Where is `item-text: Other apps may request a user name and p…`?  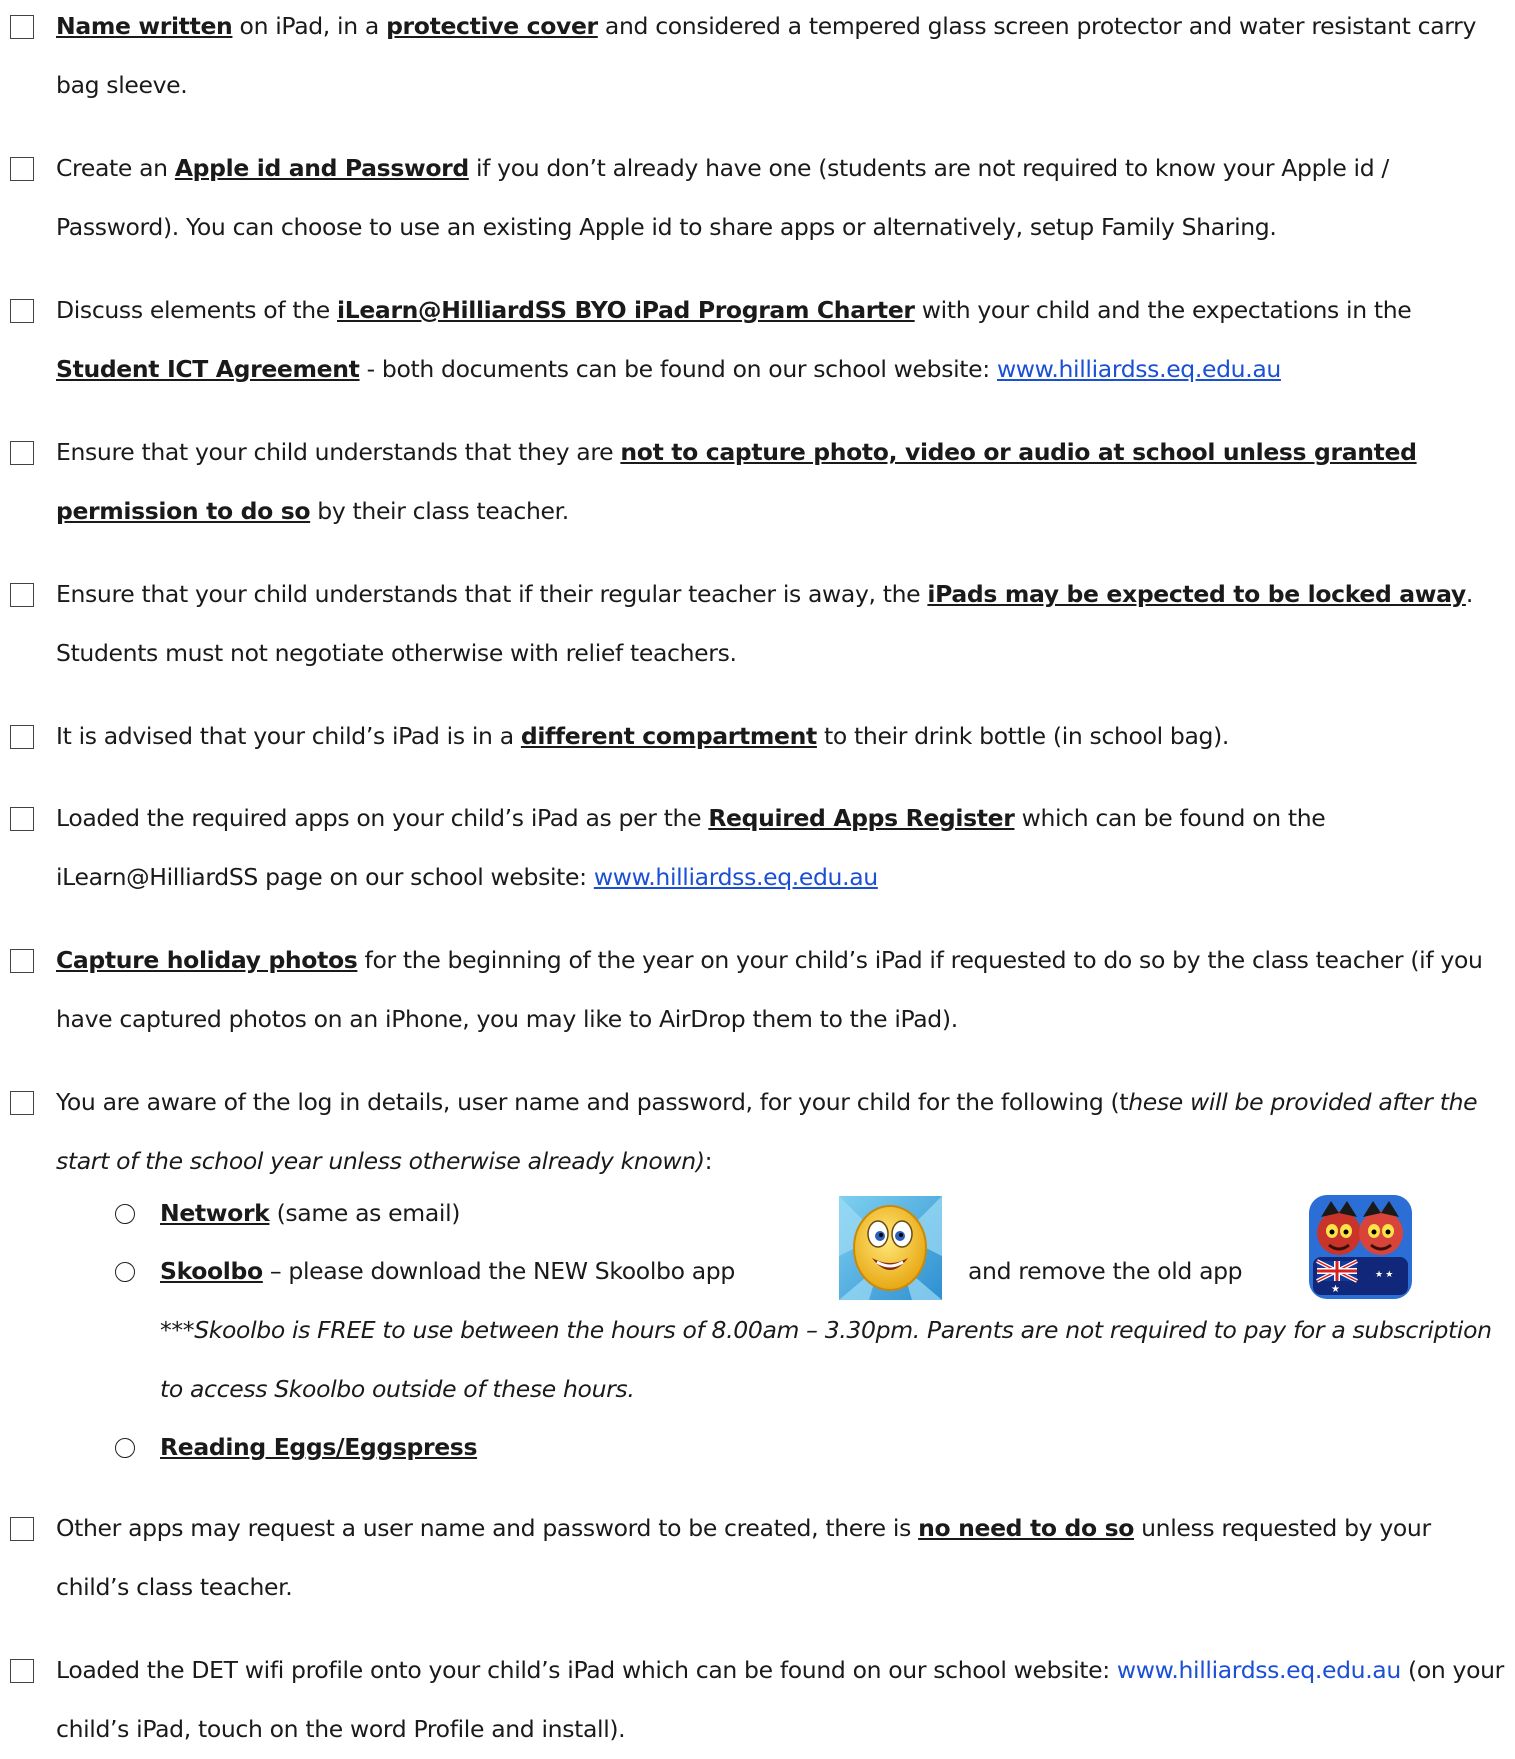
item-text: Other apps may request a user name and p… is located at coordinates (487, 1528).